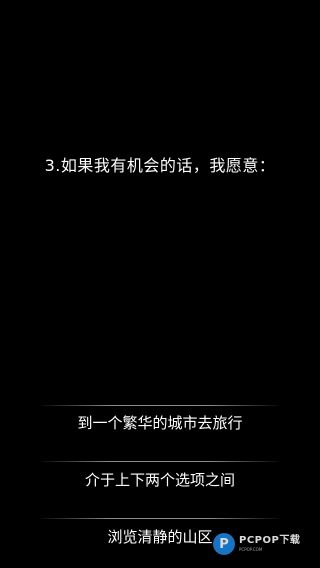  I want to click on question-text: 3.如果我有机会的话，我愿意：, so click(160, 165).